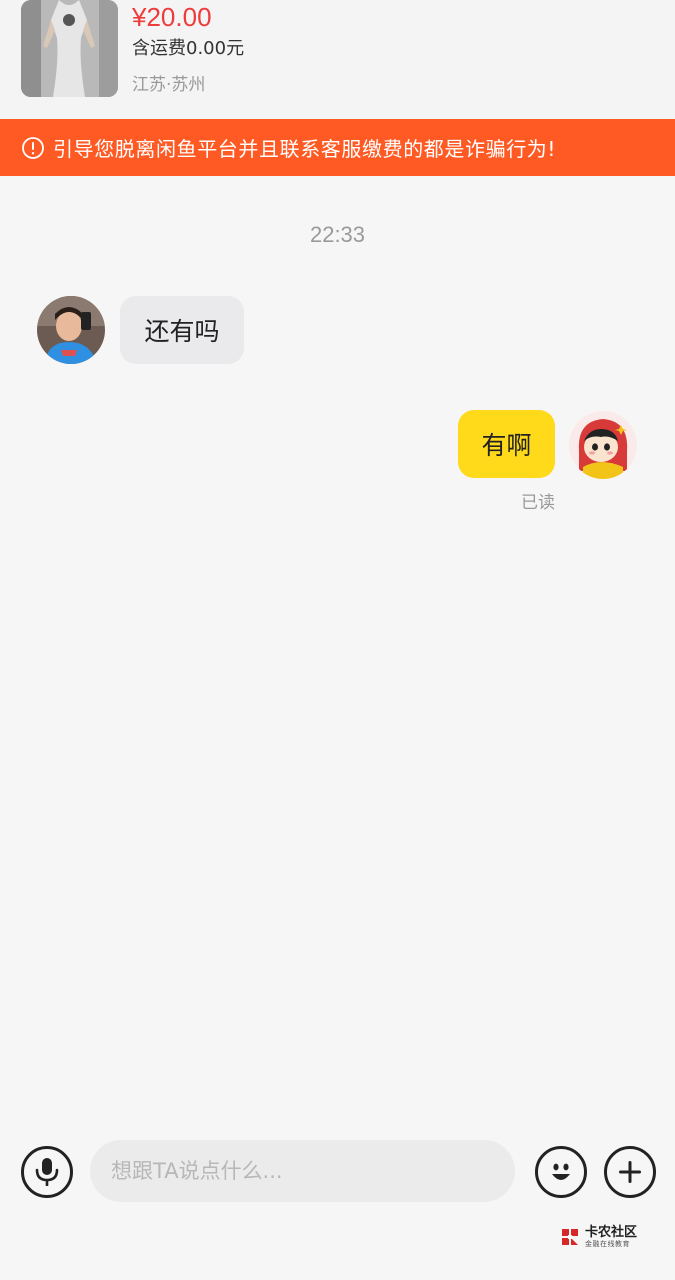 Image resolution: width=675 pixels, height=1280 pixels. I want to click on message-timestamp: 22:33, so click(337, 234).